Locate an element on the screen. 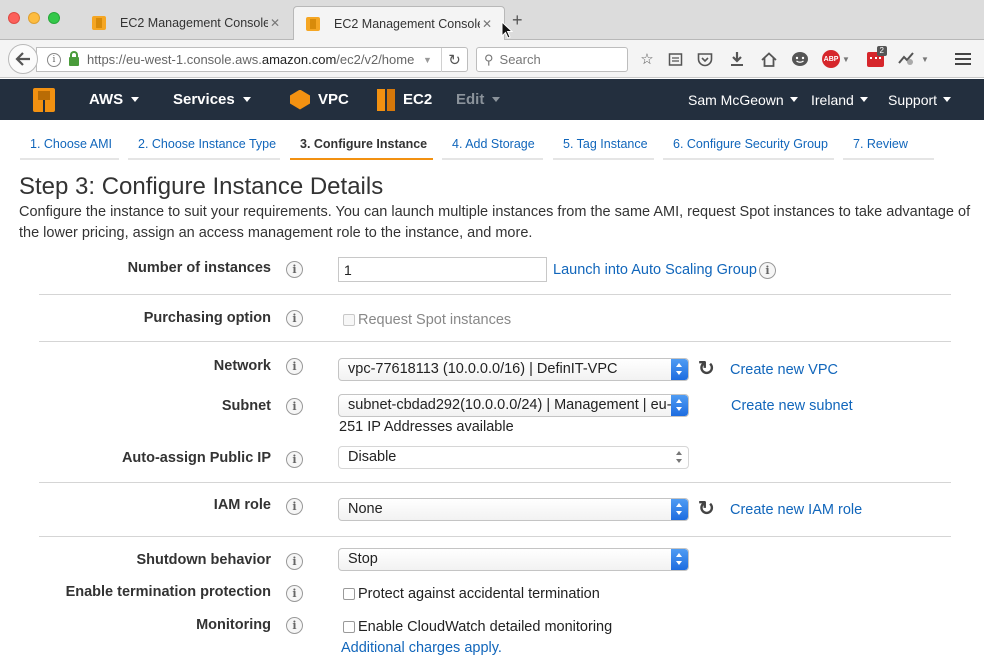 This screenshot has height=658, width=984. menu-icon is located at coordinates (963, 59).